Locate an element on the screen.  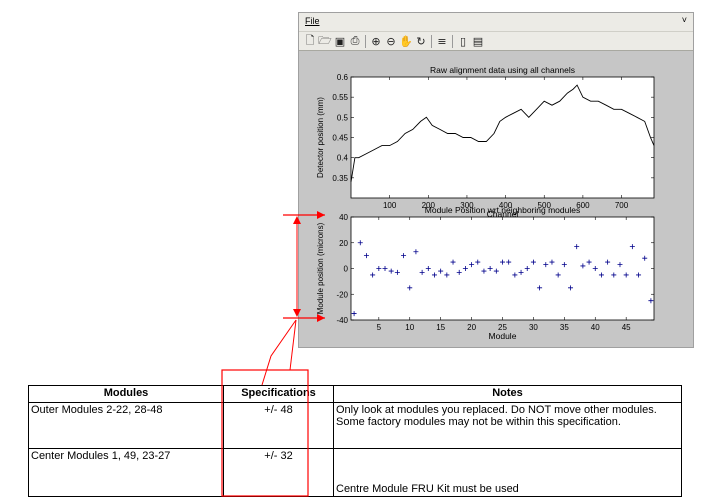
colorbar-icon: ▯ is located at coordinates (463, 41).